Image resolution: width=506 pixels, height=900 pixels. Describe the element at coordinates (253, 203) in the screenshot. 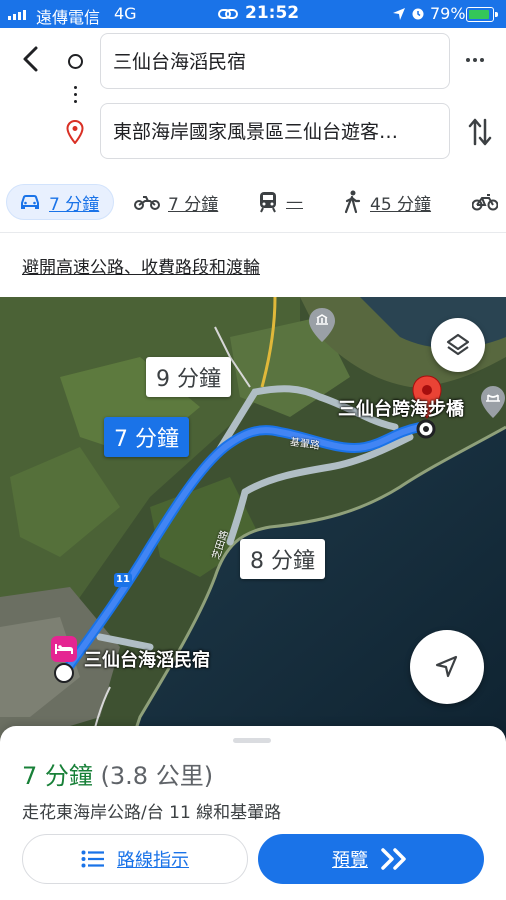

I see `travel-modes: 7 分鐘 7 分鐘 — 45 分鐘` at that location.